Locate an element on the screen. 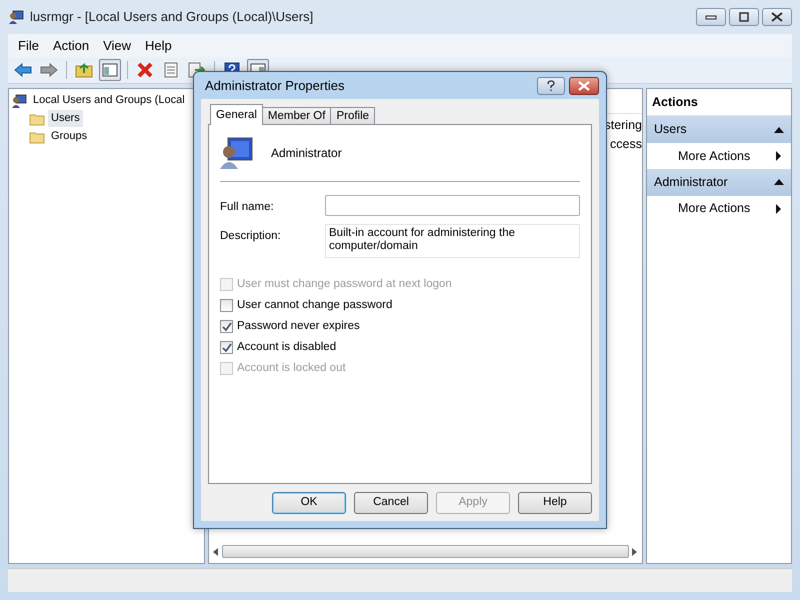  menu-item: View is located at coordinates (117, 46).